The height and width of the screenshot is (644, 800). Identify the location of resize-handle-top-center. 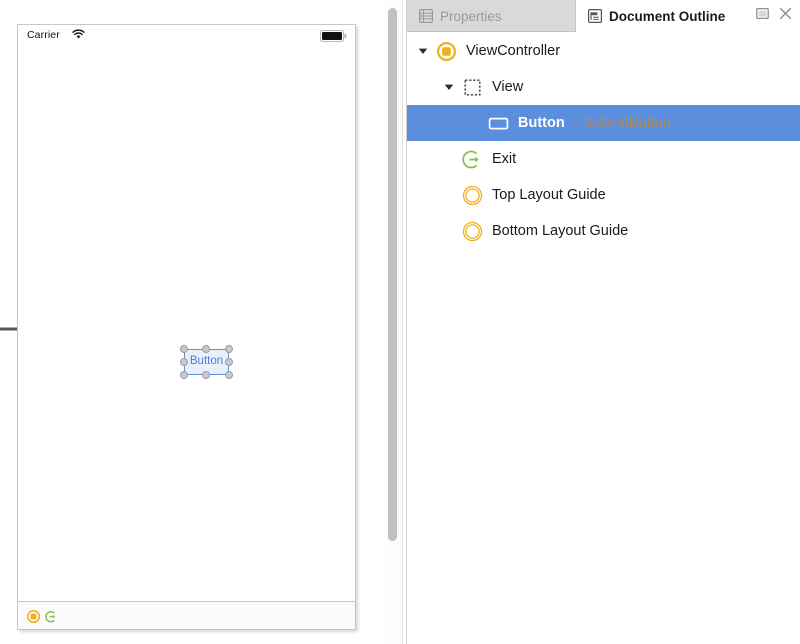
(206, 349).